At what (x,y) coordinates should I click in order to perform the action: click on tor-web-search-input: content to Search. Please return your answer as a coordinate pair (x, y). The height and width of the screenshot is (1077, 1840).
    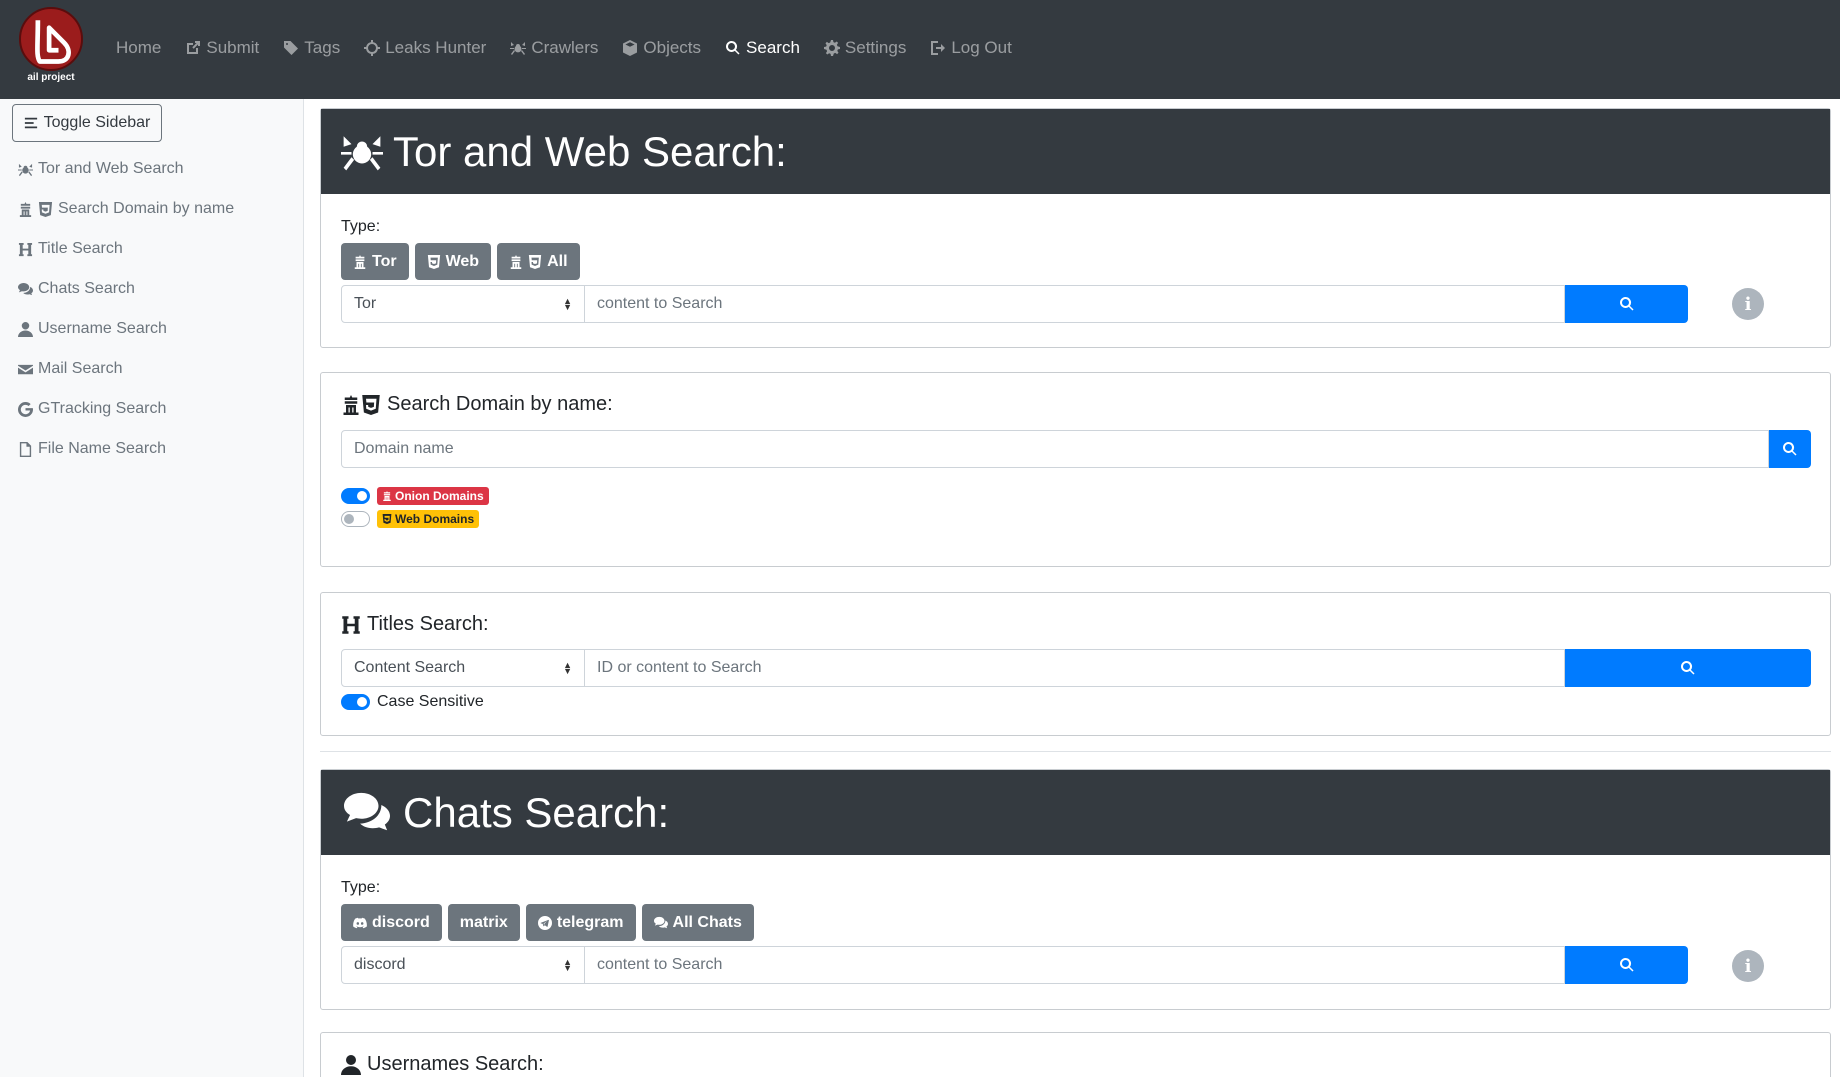
    Looking at the image, I should click on (1075, 304).